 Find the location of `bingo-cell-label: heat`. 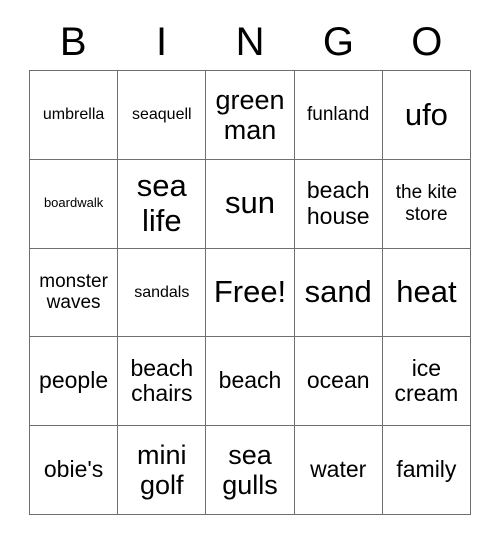

bingo-cell-label: heat is located at coordinates (426, 292).